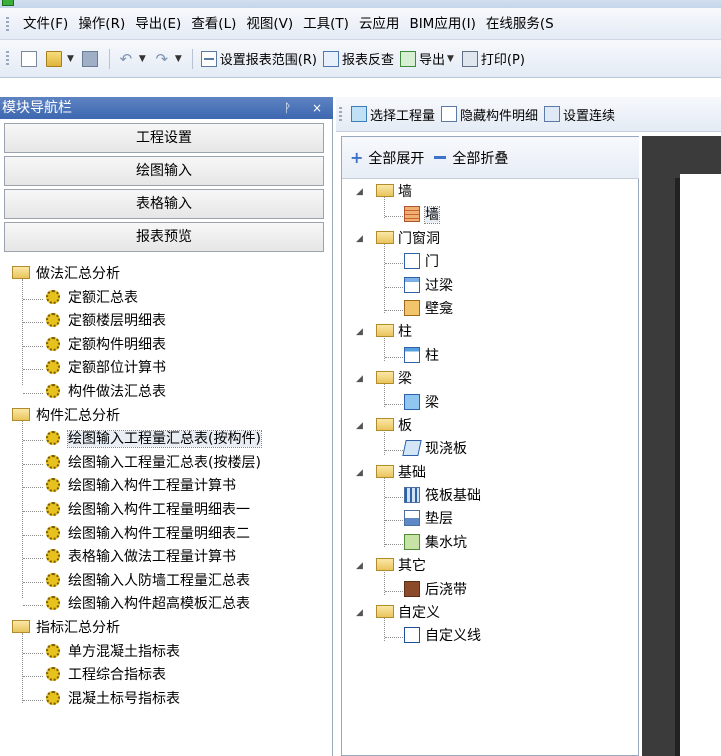 The height and width of the screenshot is (756, 721). Describe the element at coordinates (152, 486) in the screenshot. I see `tree-item-label: 绘图输入构件工程量计算书` at that location.